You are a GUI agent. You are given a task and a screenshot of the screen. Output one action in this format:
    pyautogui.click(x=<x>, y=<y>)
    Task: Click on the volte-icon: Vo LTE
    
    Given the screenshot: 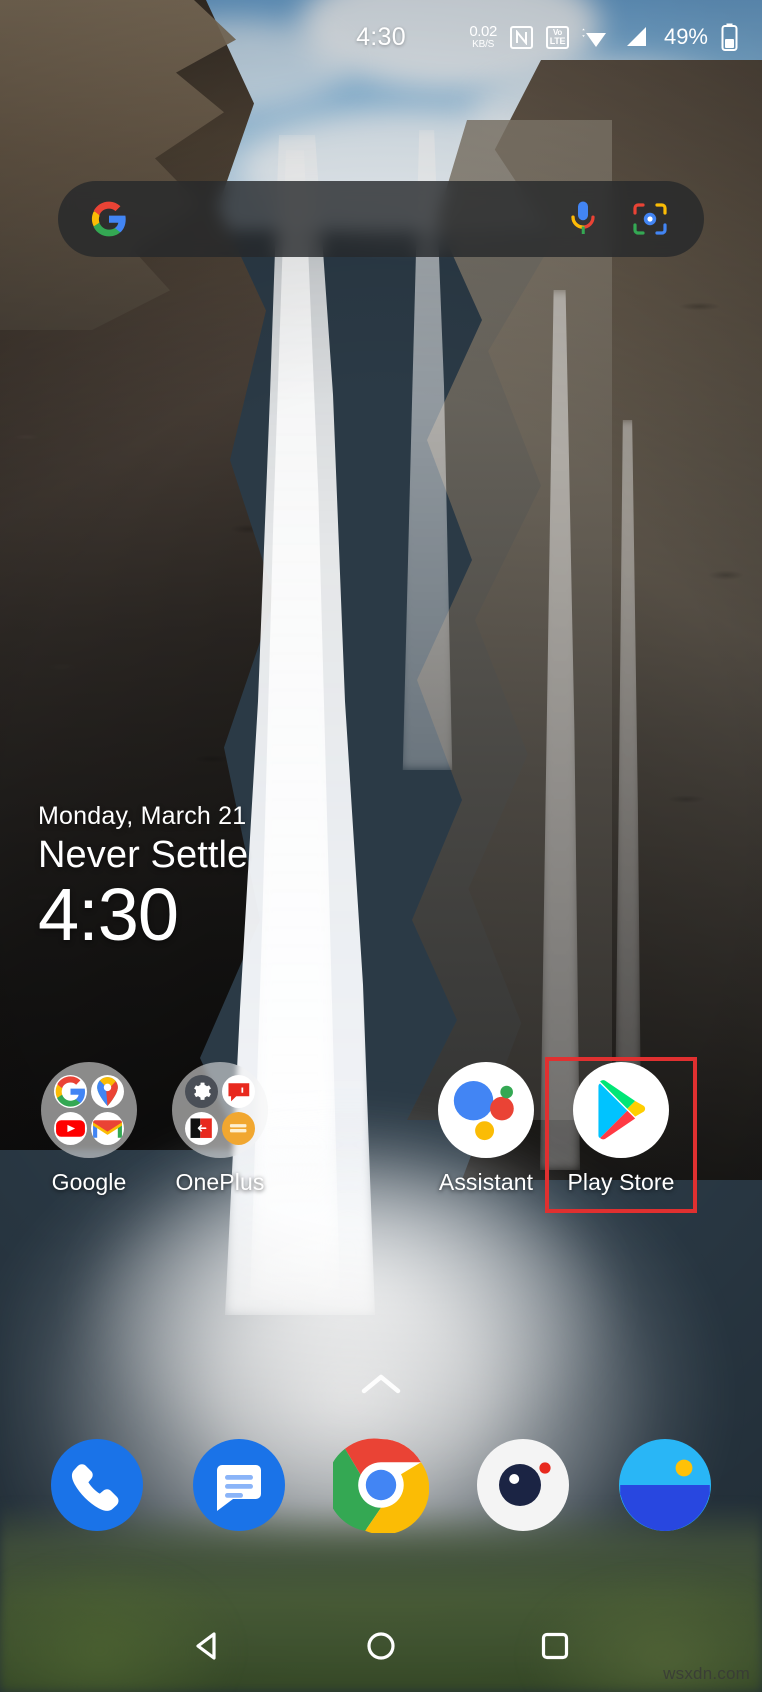 What is the action you would take?
    pyautogui.click(x=557, y=37)
    